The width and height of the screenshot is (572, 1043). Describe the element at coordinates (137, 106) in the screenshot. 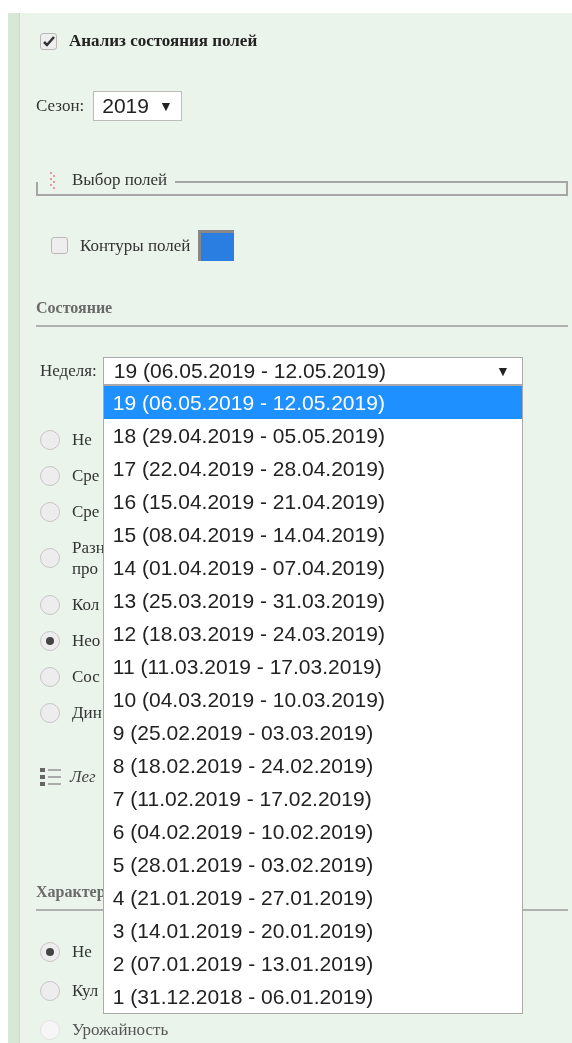

I see `season-select: 2019 ▼` at that location.